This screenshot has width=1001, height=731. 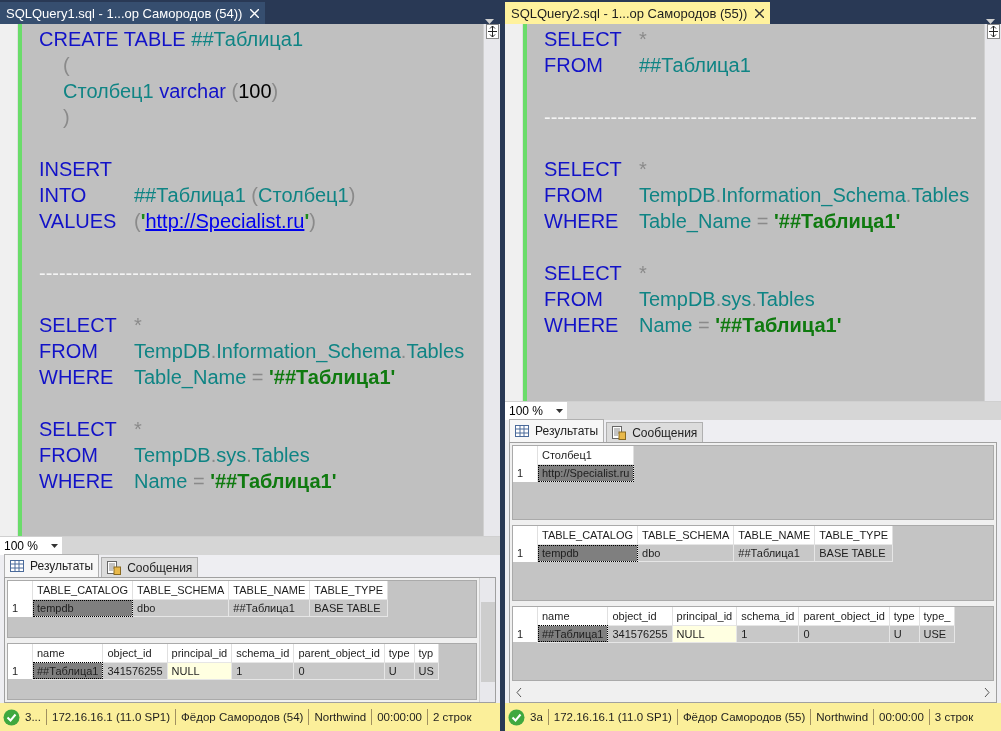 I want to click on column-header: type_, so click(x=937, y=616).